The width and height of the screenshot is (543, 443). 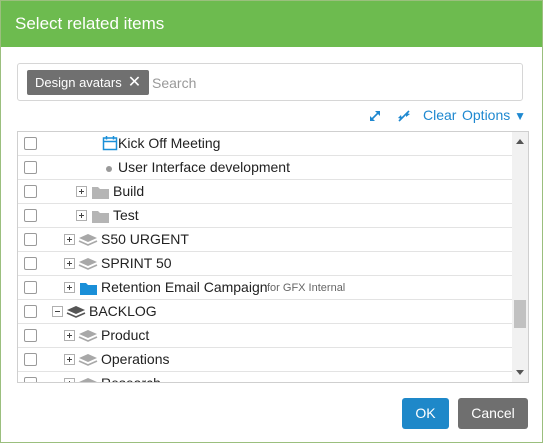 What do you see at coordinates (110, 143) in the screenshot?
I see `calendar-icon` at bounding box center [110, 143].